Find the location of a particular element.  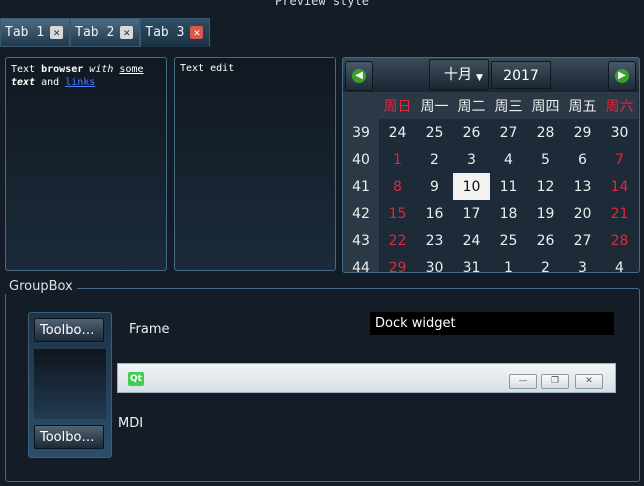

week-number: 39 is located at coordinates (361, 132).